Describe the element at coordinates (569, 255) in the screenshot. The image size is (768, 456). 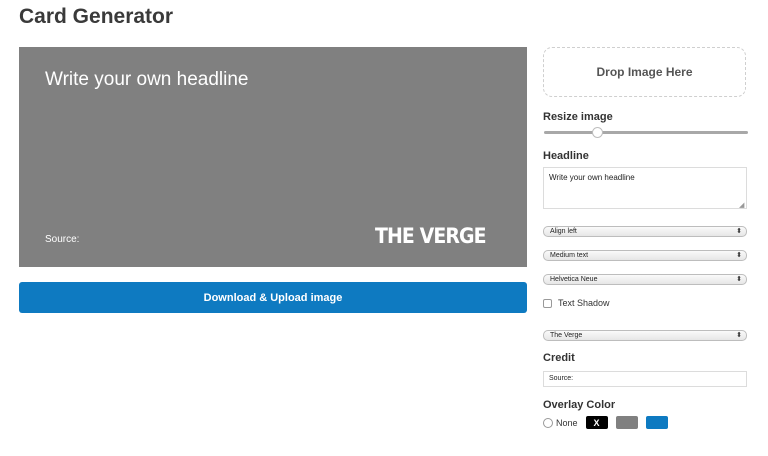
I see `text-size-select-value: Medium text` at that location.